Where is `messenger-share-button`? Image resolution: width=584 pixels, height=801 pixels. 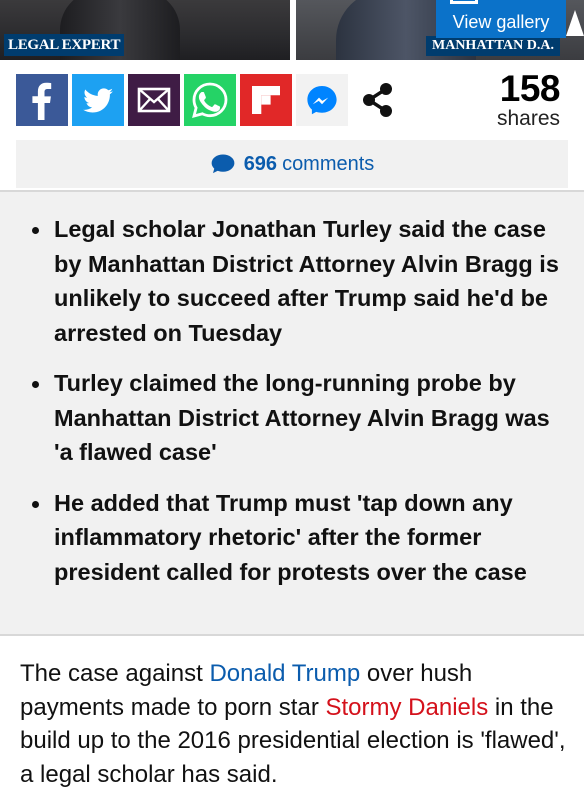 messenger-share-button is located at coordinates (322, 100).